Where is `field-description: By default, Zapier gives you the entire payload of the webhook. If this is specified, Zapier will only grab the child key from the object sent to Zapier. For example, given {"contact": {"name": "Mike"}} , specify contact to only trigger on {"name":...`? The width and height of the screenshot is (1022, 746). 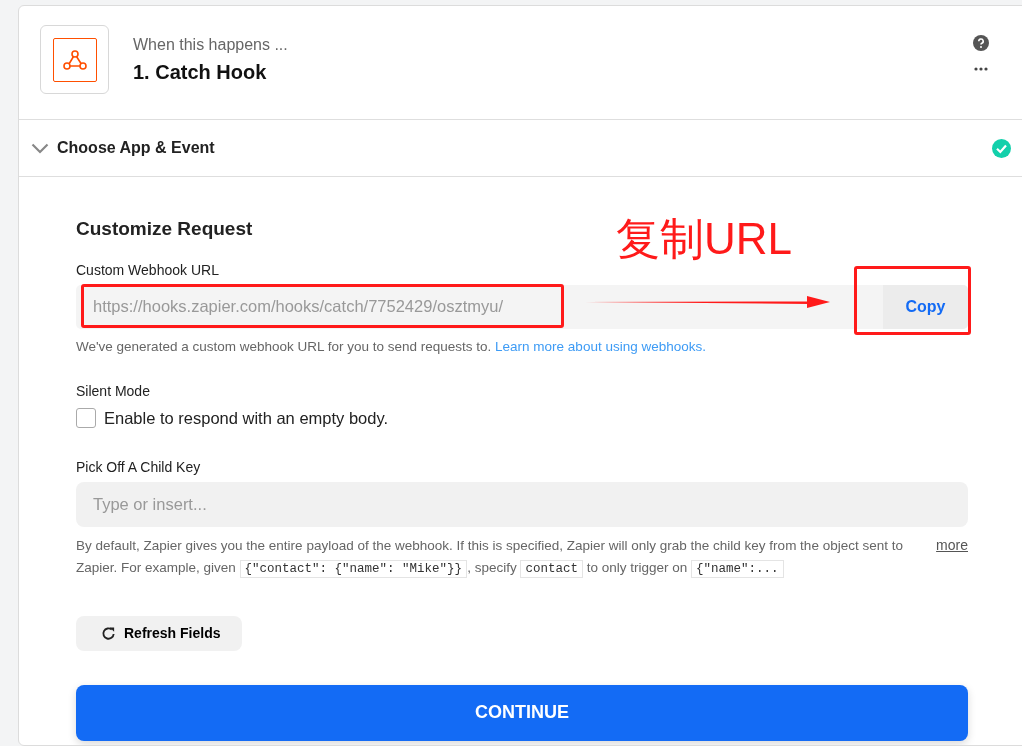 field-description: By default, Zapier gives you the entire payload of the webhook. If this is specified, Zapier will only grab the child key from the object sent to Zapier. For example, given {"contact": {"name": "Mike"}} , specify contact to only trigger on {"name":... is located at coordinates (490, 558).